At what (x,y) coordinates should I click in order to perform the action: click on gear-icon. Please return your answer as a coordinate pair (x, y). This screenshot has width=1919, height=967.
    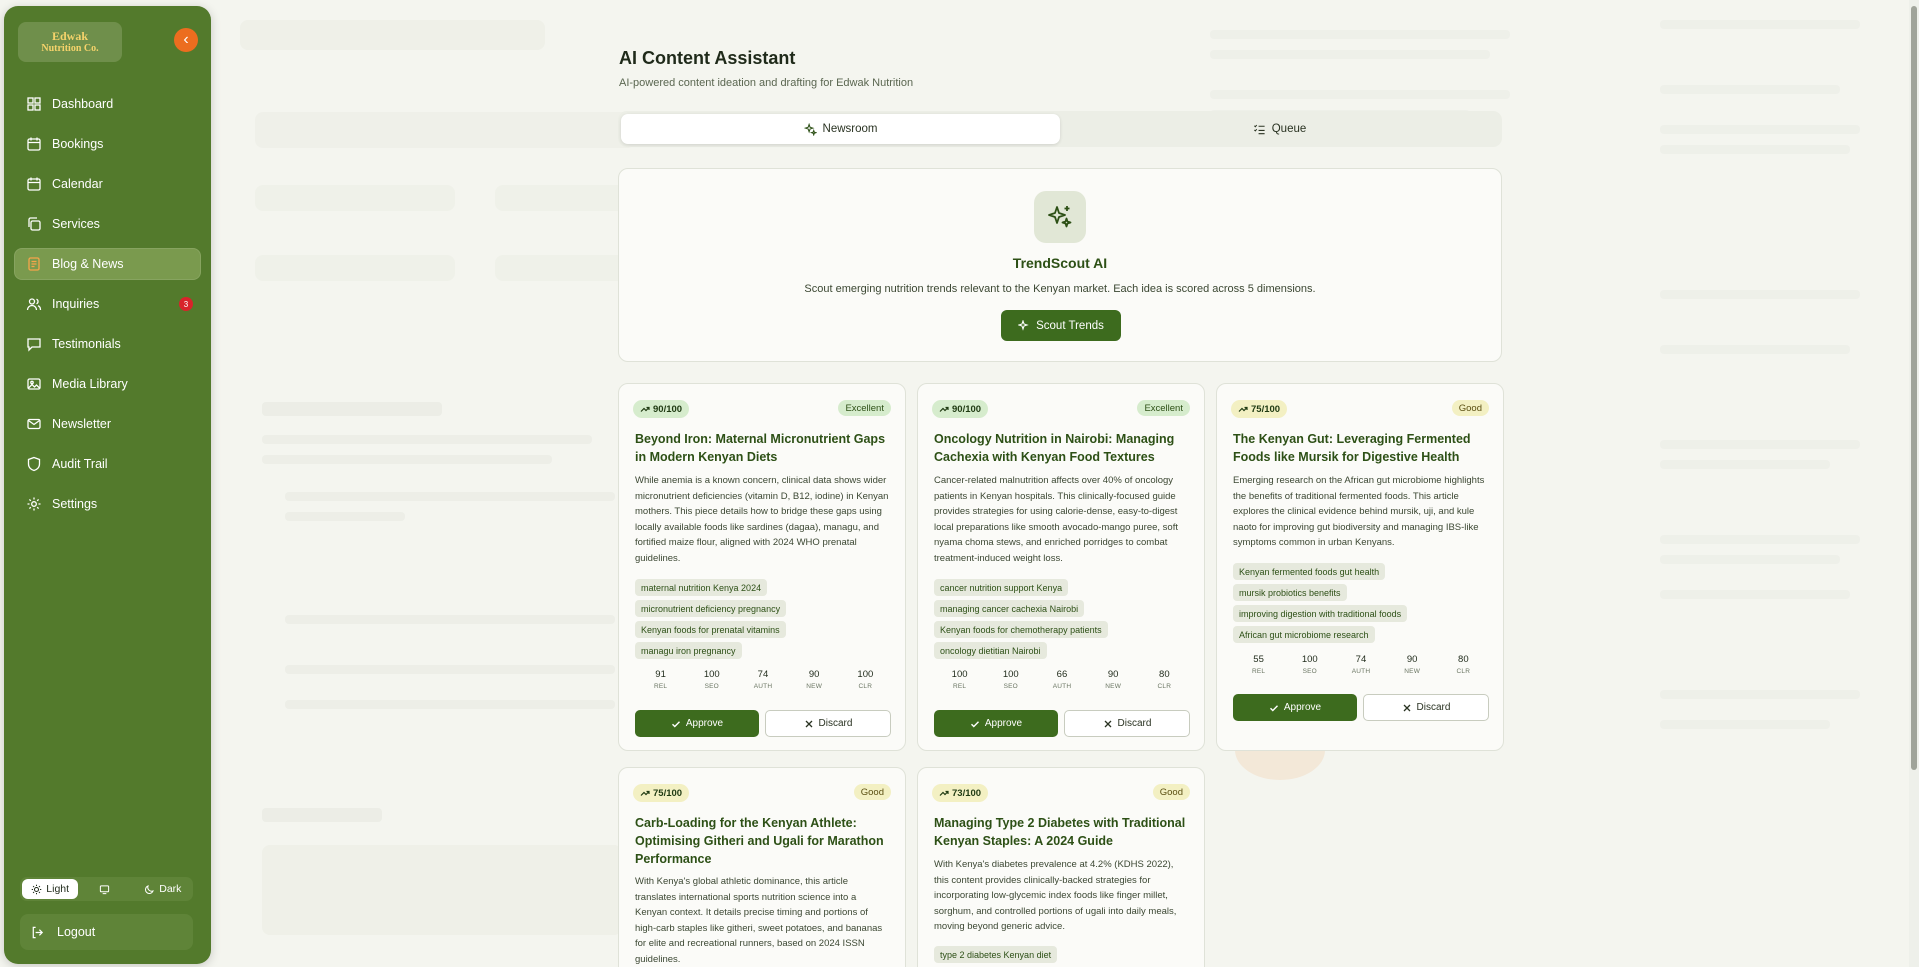
    Looking at the image, I should click on (34, 504).